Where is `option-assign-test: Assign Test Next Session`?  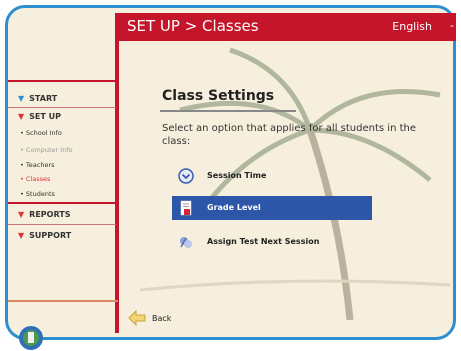
option-assign-test: Assign Test Next Session is located at coordinates (272, 242).